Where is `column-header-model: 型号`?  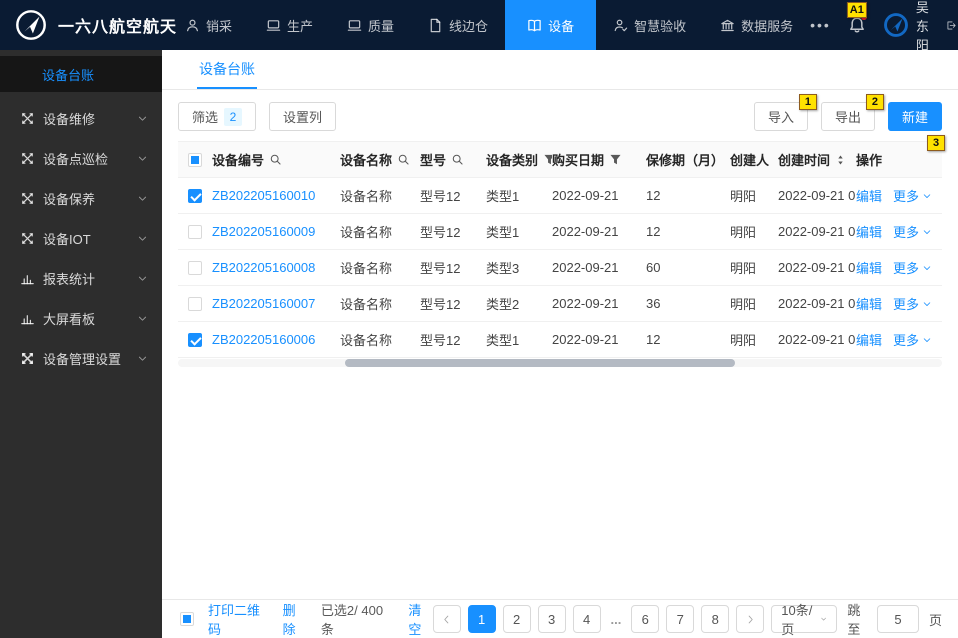
column-header-model: 型号 is located at coordinates (453, 159).